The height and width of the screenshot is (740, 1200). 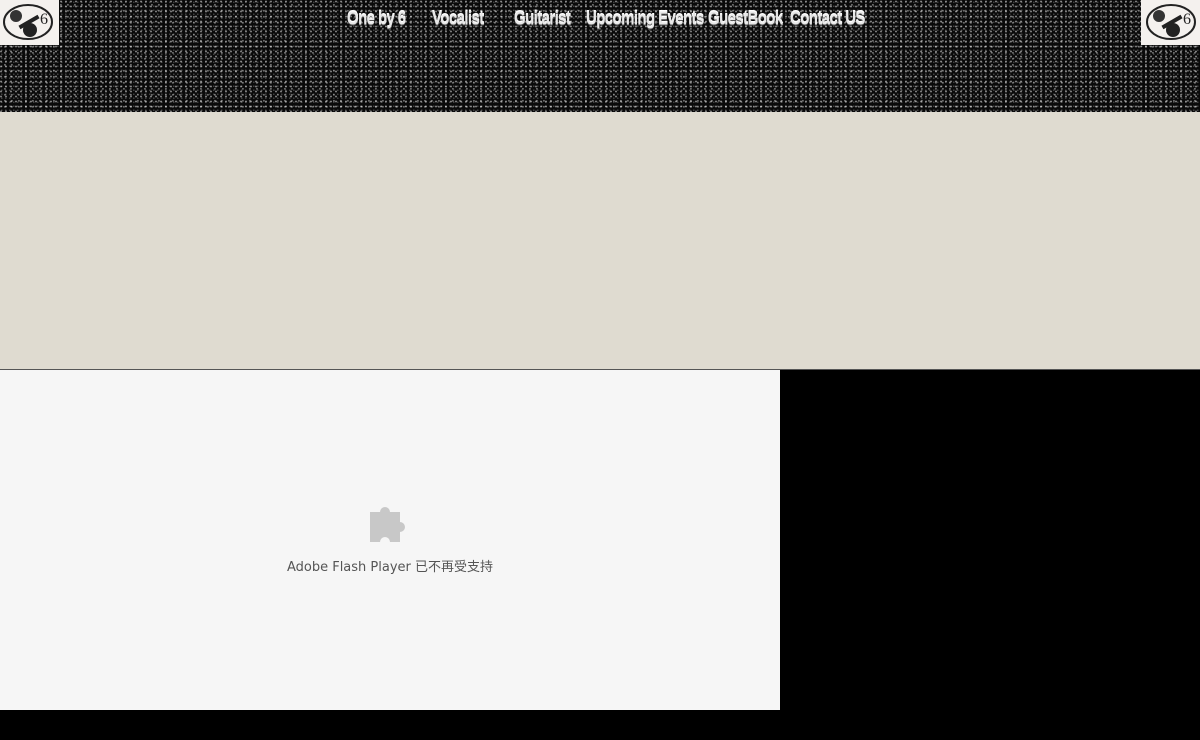 What do you see at coordinates (827, 18) in the screenshot?
I see `nav-contact-us: Contact US` at bounding box center [827, 18].